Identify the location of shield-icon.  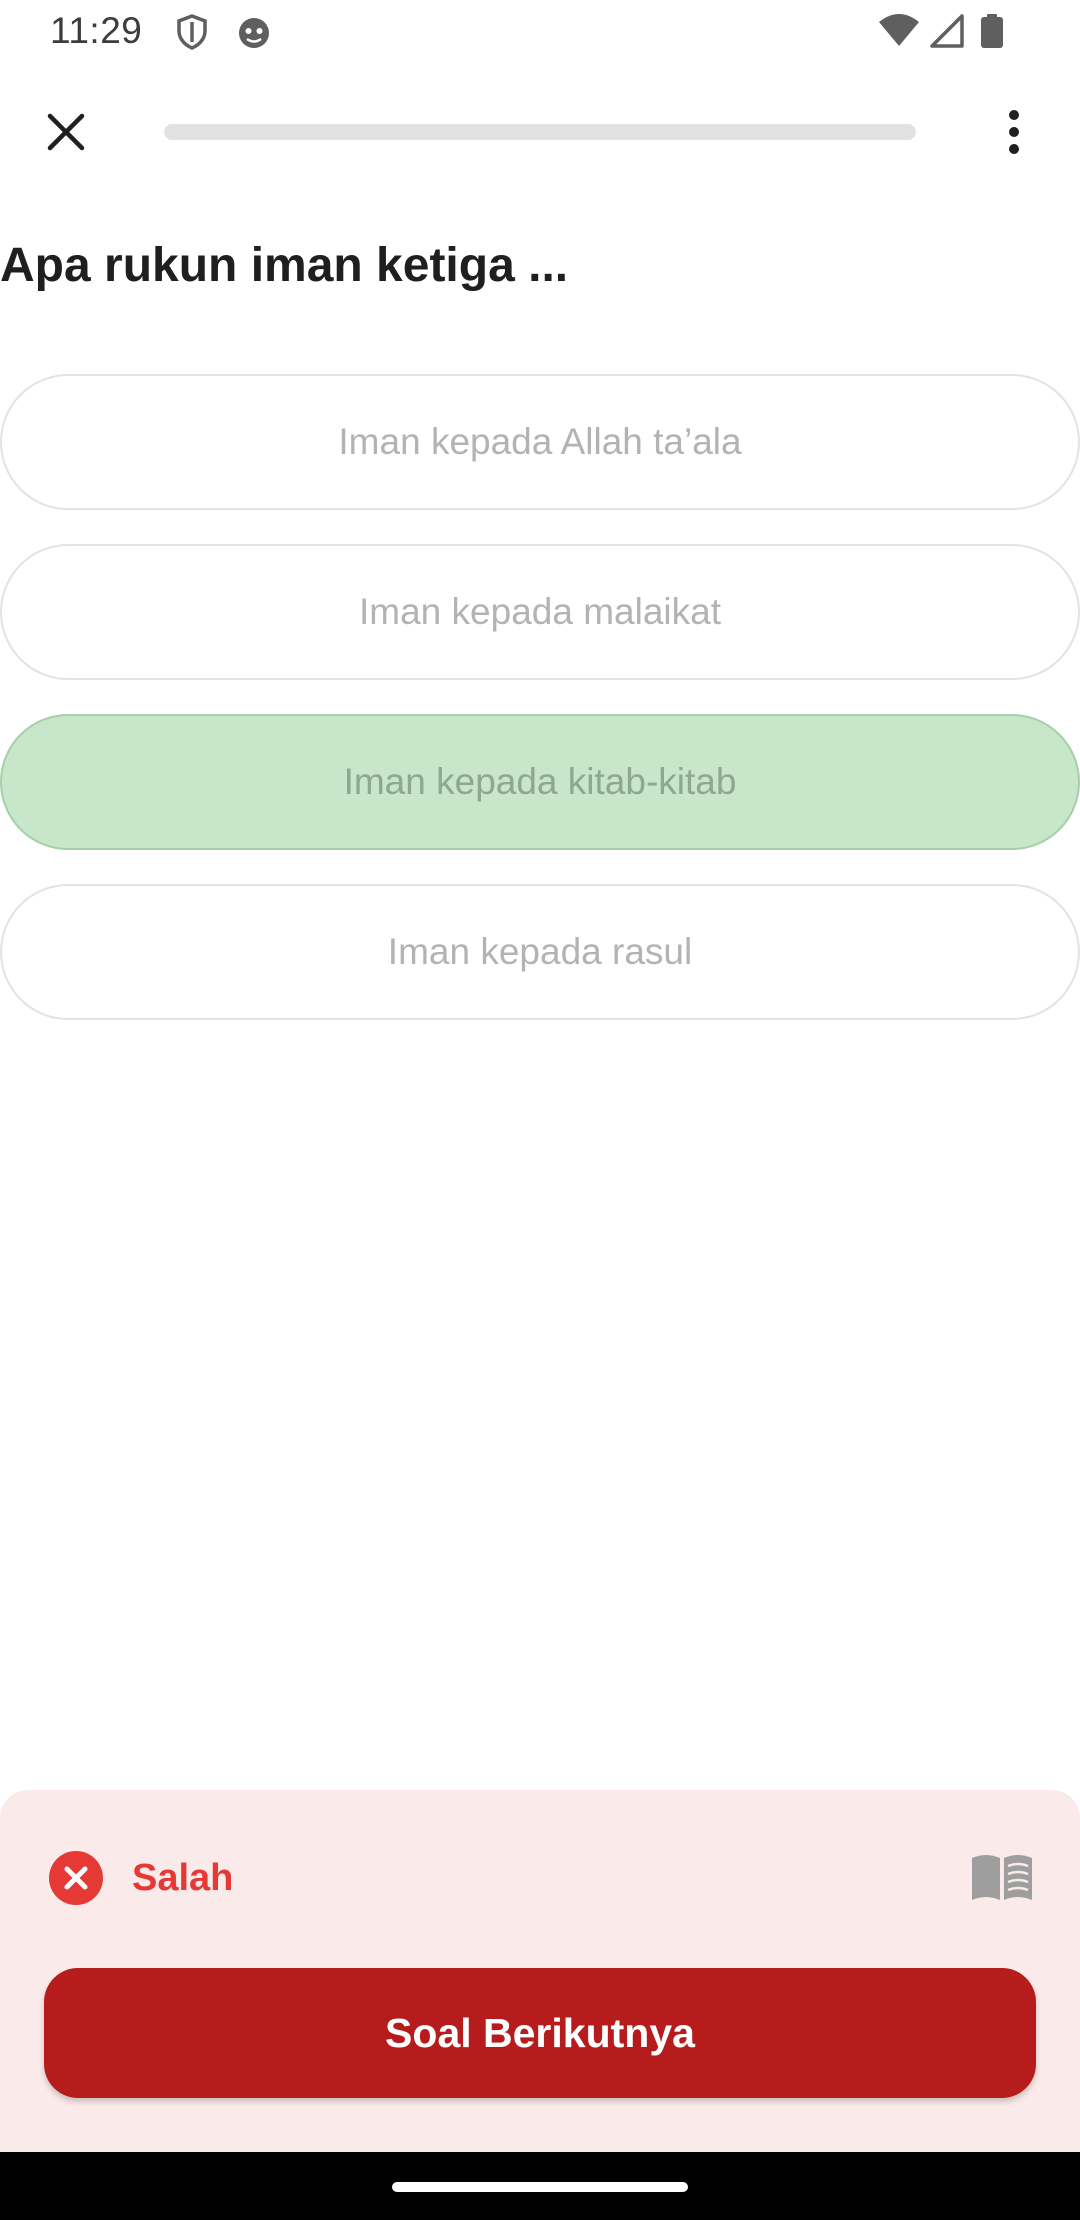
(192, 32).